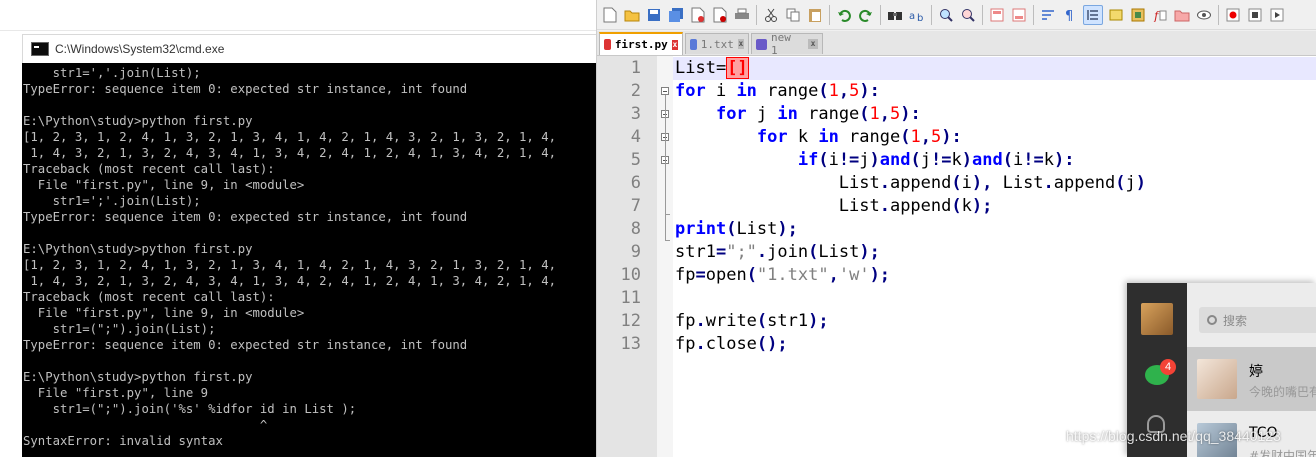 This screenshot has width=1316, height=457. What do you see at coordinates (1204, 15) in the screenshot?
I see `monitoring-icon` at bounding box center [1204, 15].